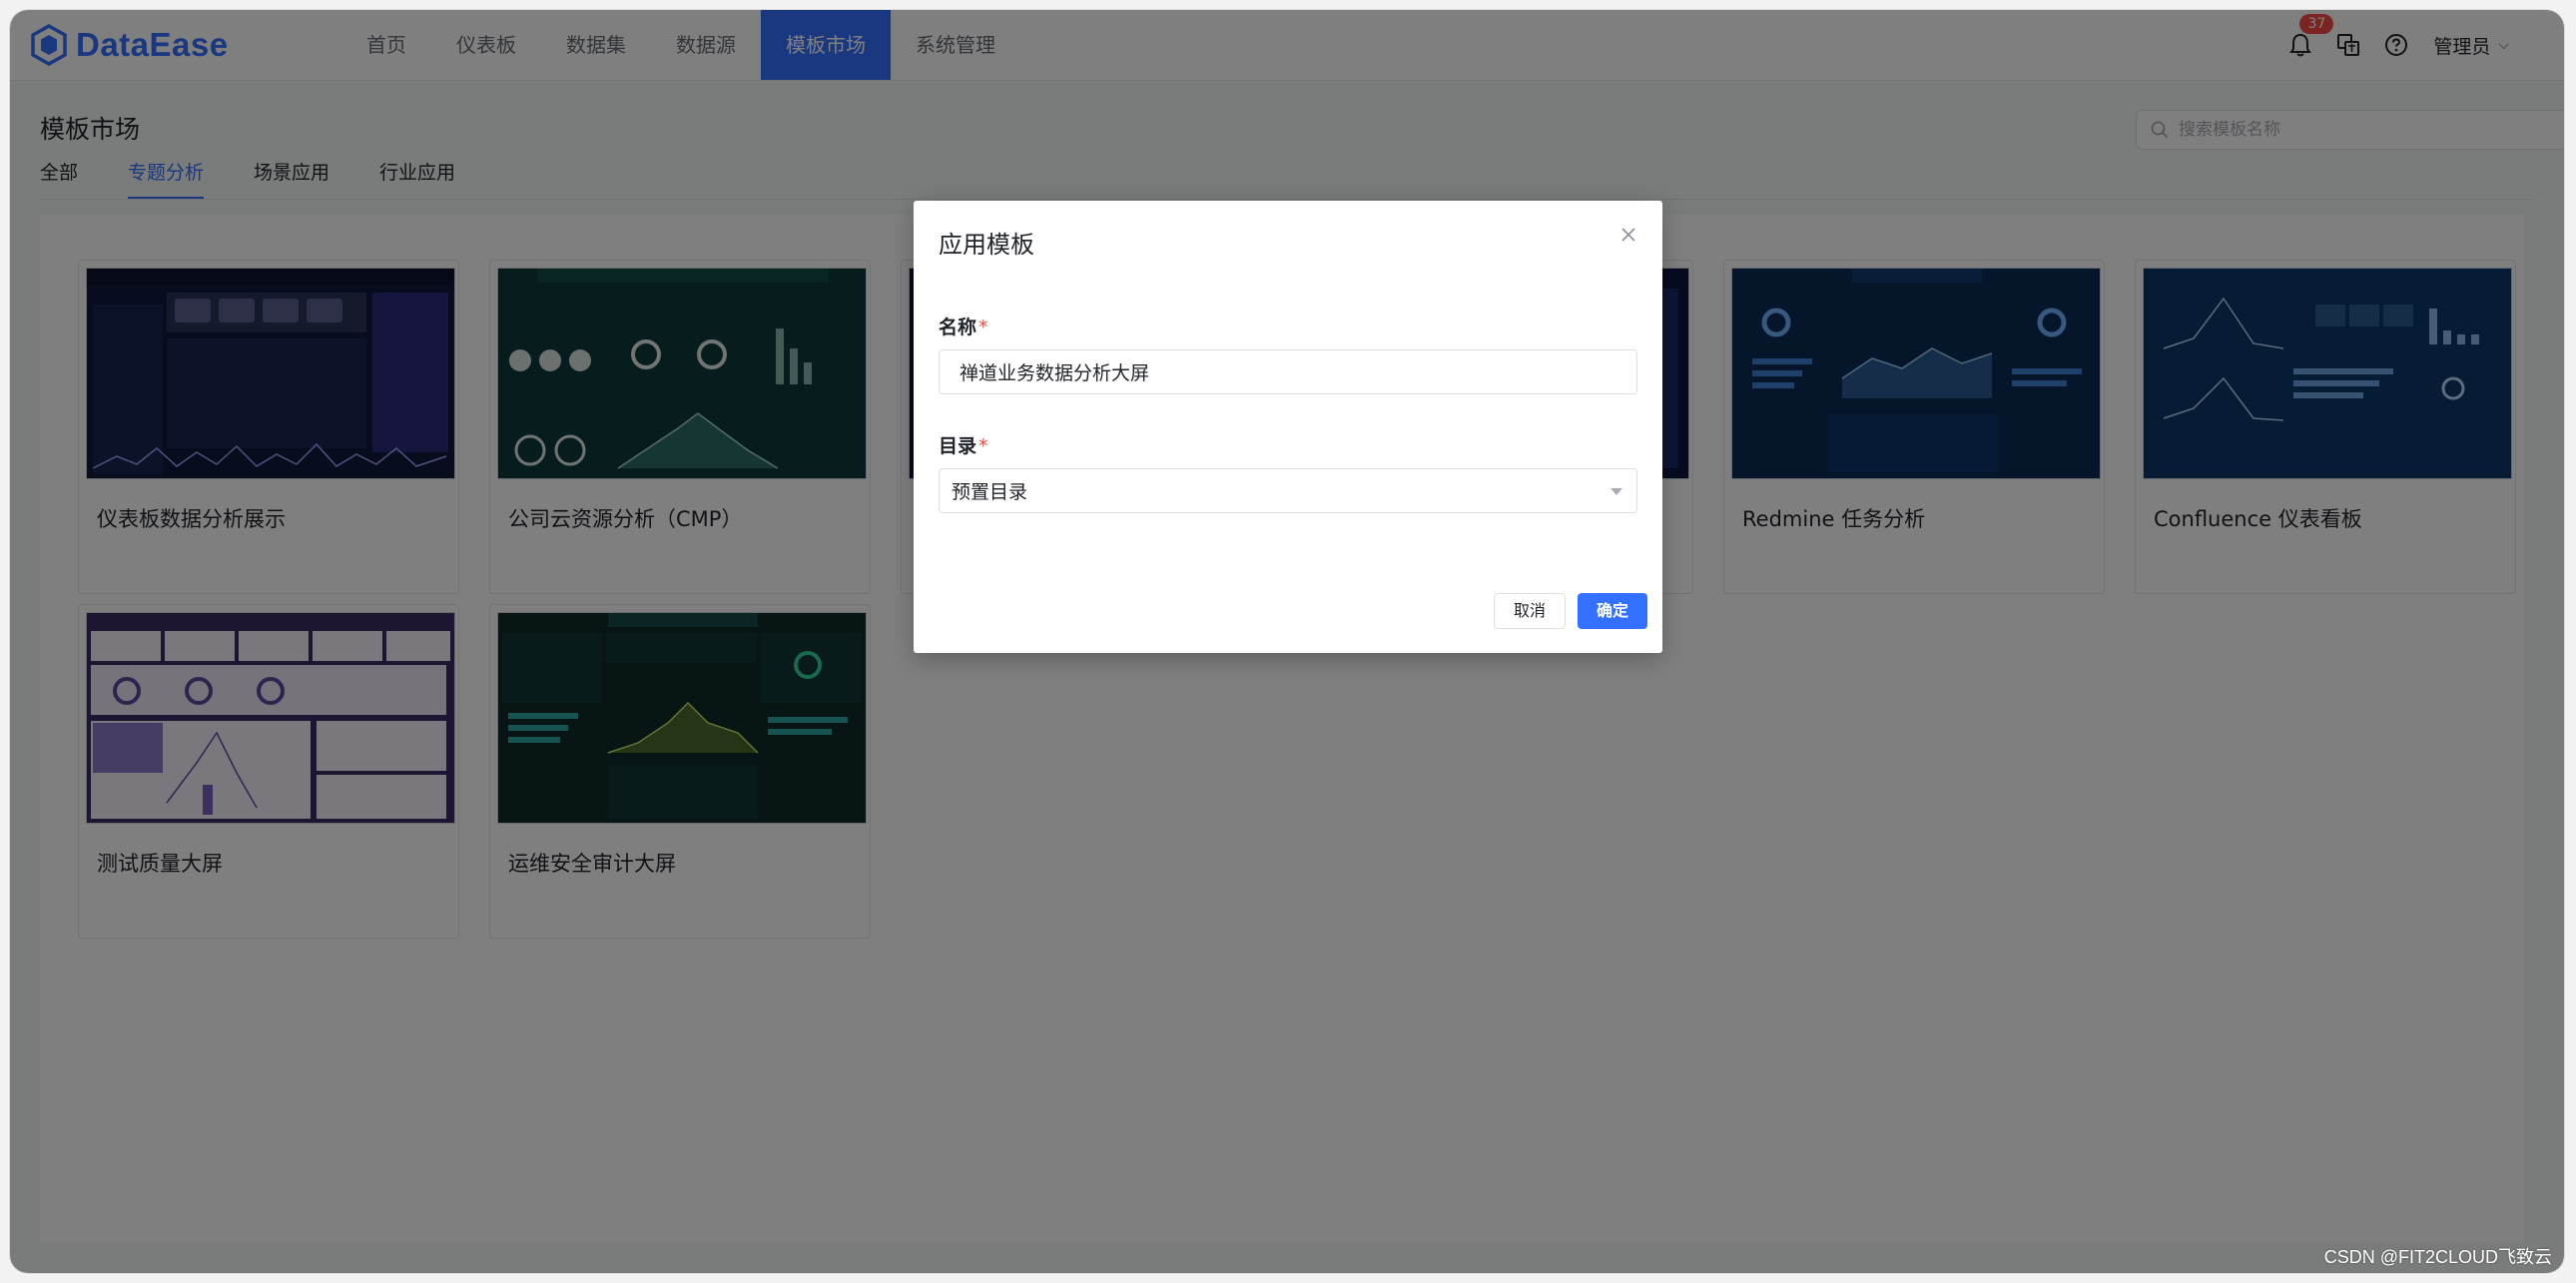 The height and width of the screenshot is (1283, 2576). Describe the element at coordinates (990, 492) in the screenshot. I see `directory-selected-value: 预置目录` at that location.